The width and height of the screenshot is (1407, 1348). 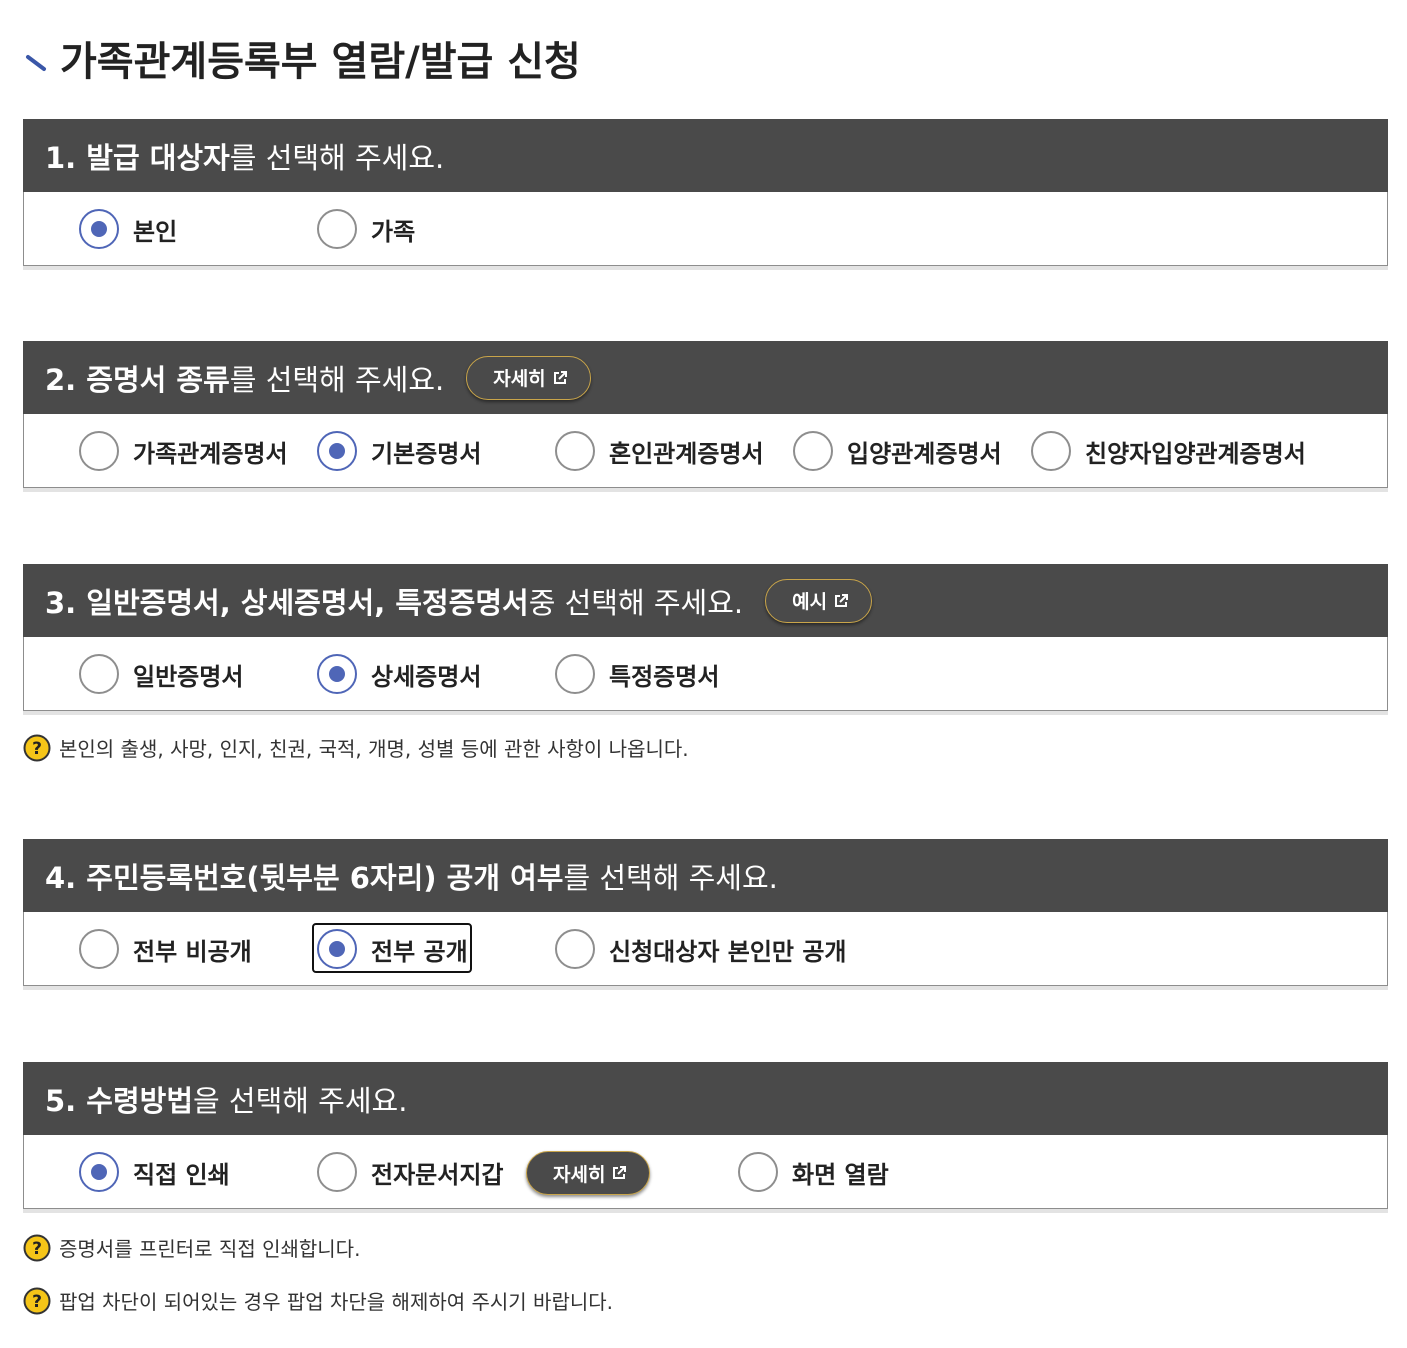 I want to click on radio-option-all-private: 전부 비공개, so click(x=165, y=949).